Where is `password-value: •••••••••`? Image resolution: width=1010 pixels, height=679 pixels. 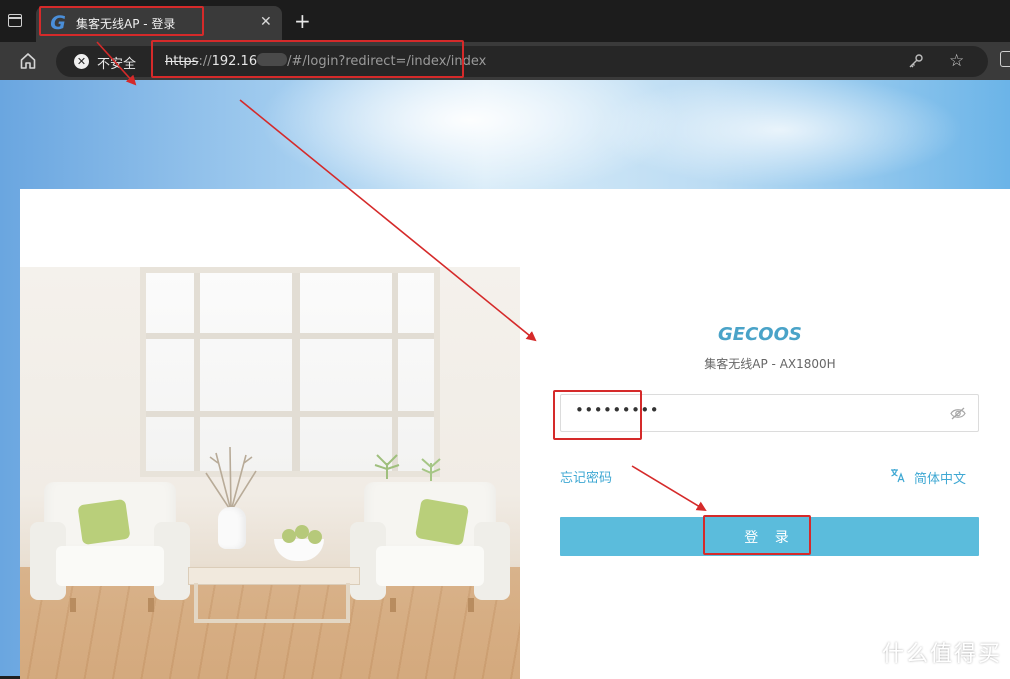
password-value: ••••••••• is located at coordinates (617, 410).